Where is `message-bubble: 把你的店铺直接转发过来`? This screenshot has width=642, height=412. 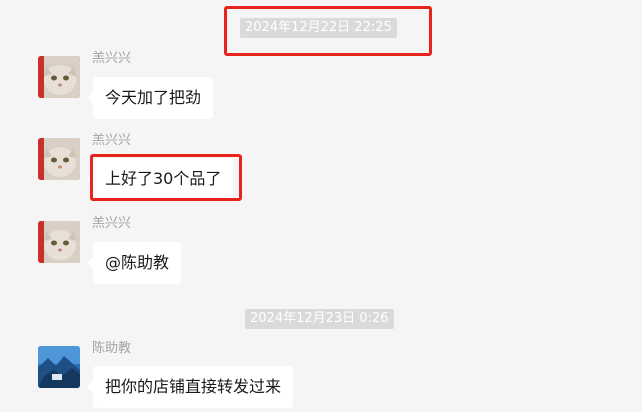
message-bubble: 把你的店铺直接转发过来 is located at coordinates (190, 387).